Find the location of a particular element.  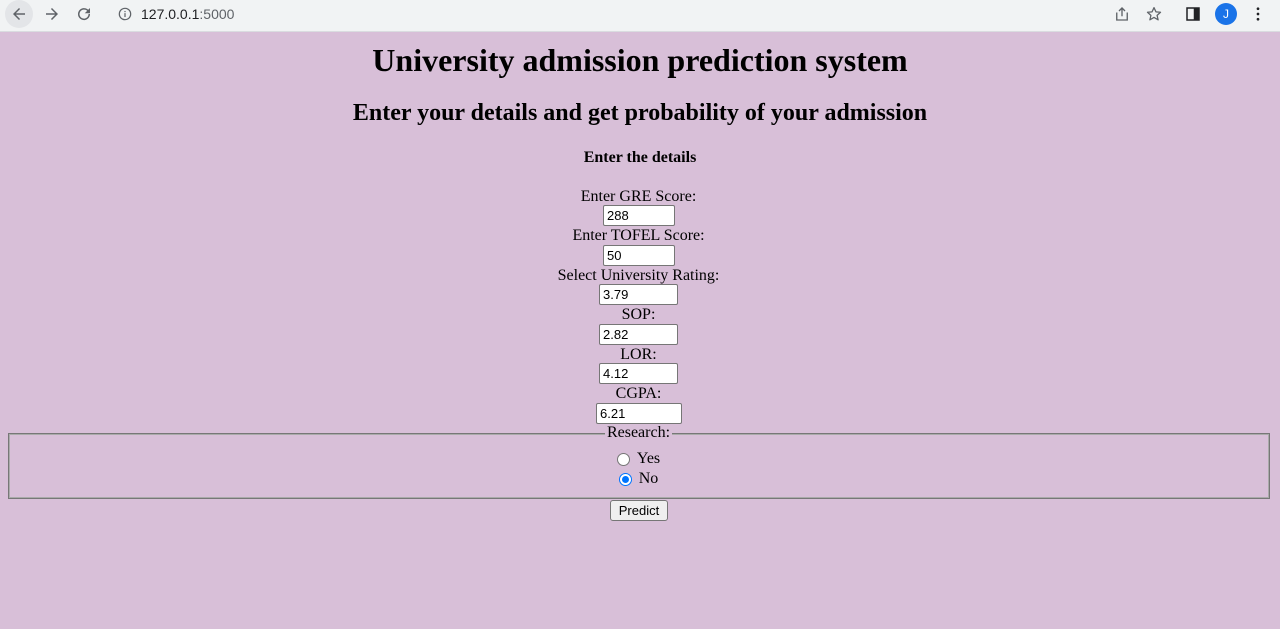

lor-input is located at coordinates (638, 373).